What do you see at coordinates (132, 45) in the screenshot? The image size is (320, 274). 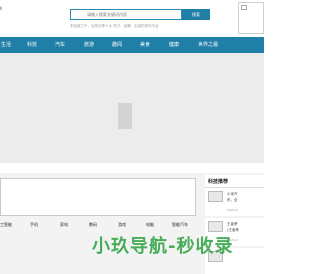 I see `main-navigation: 生活 科技 汽车 旅游 趣闻 美食 健康 世界之最` at bounding box center [132, 45].